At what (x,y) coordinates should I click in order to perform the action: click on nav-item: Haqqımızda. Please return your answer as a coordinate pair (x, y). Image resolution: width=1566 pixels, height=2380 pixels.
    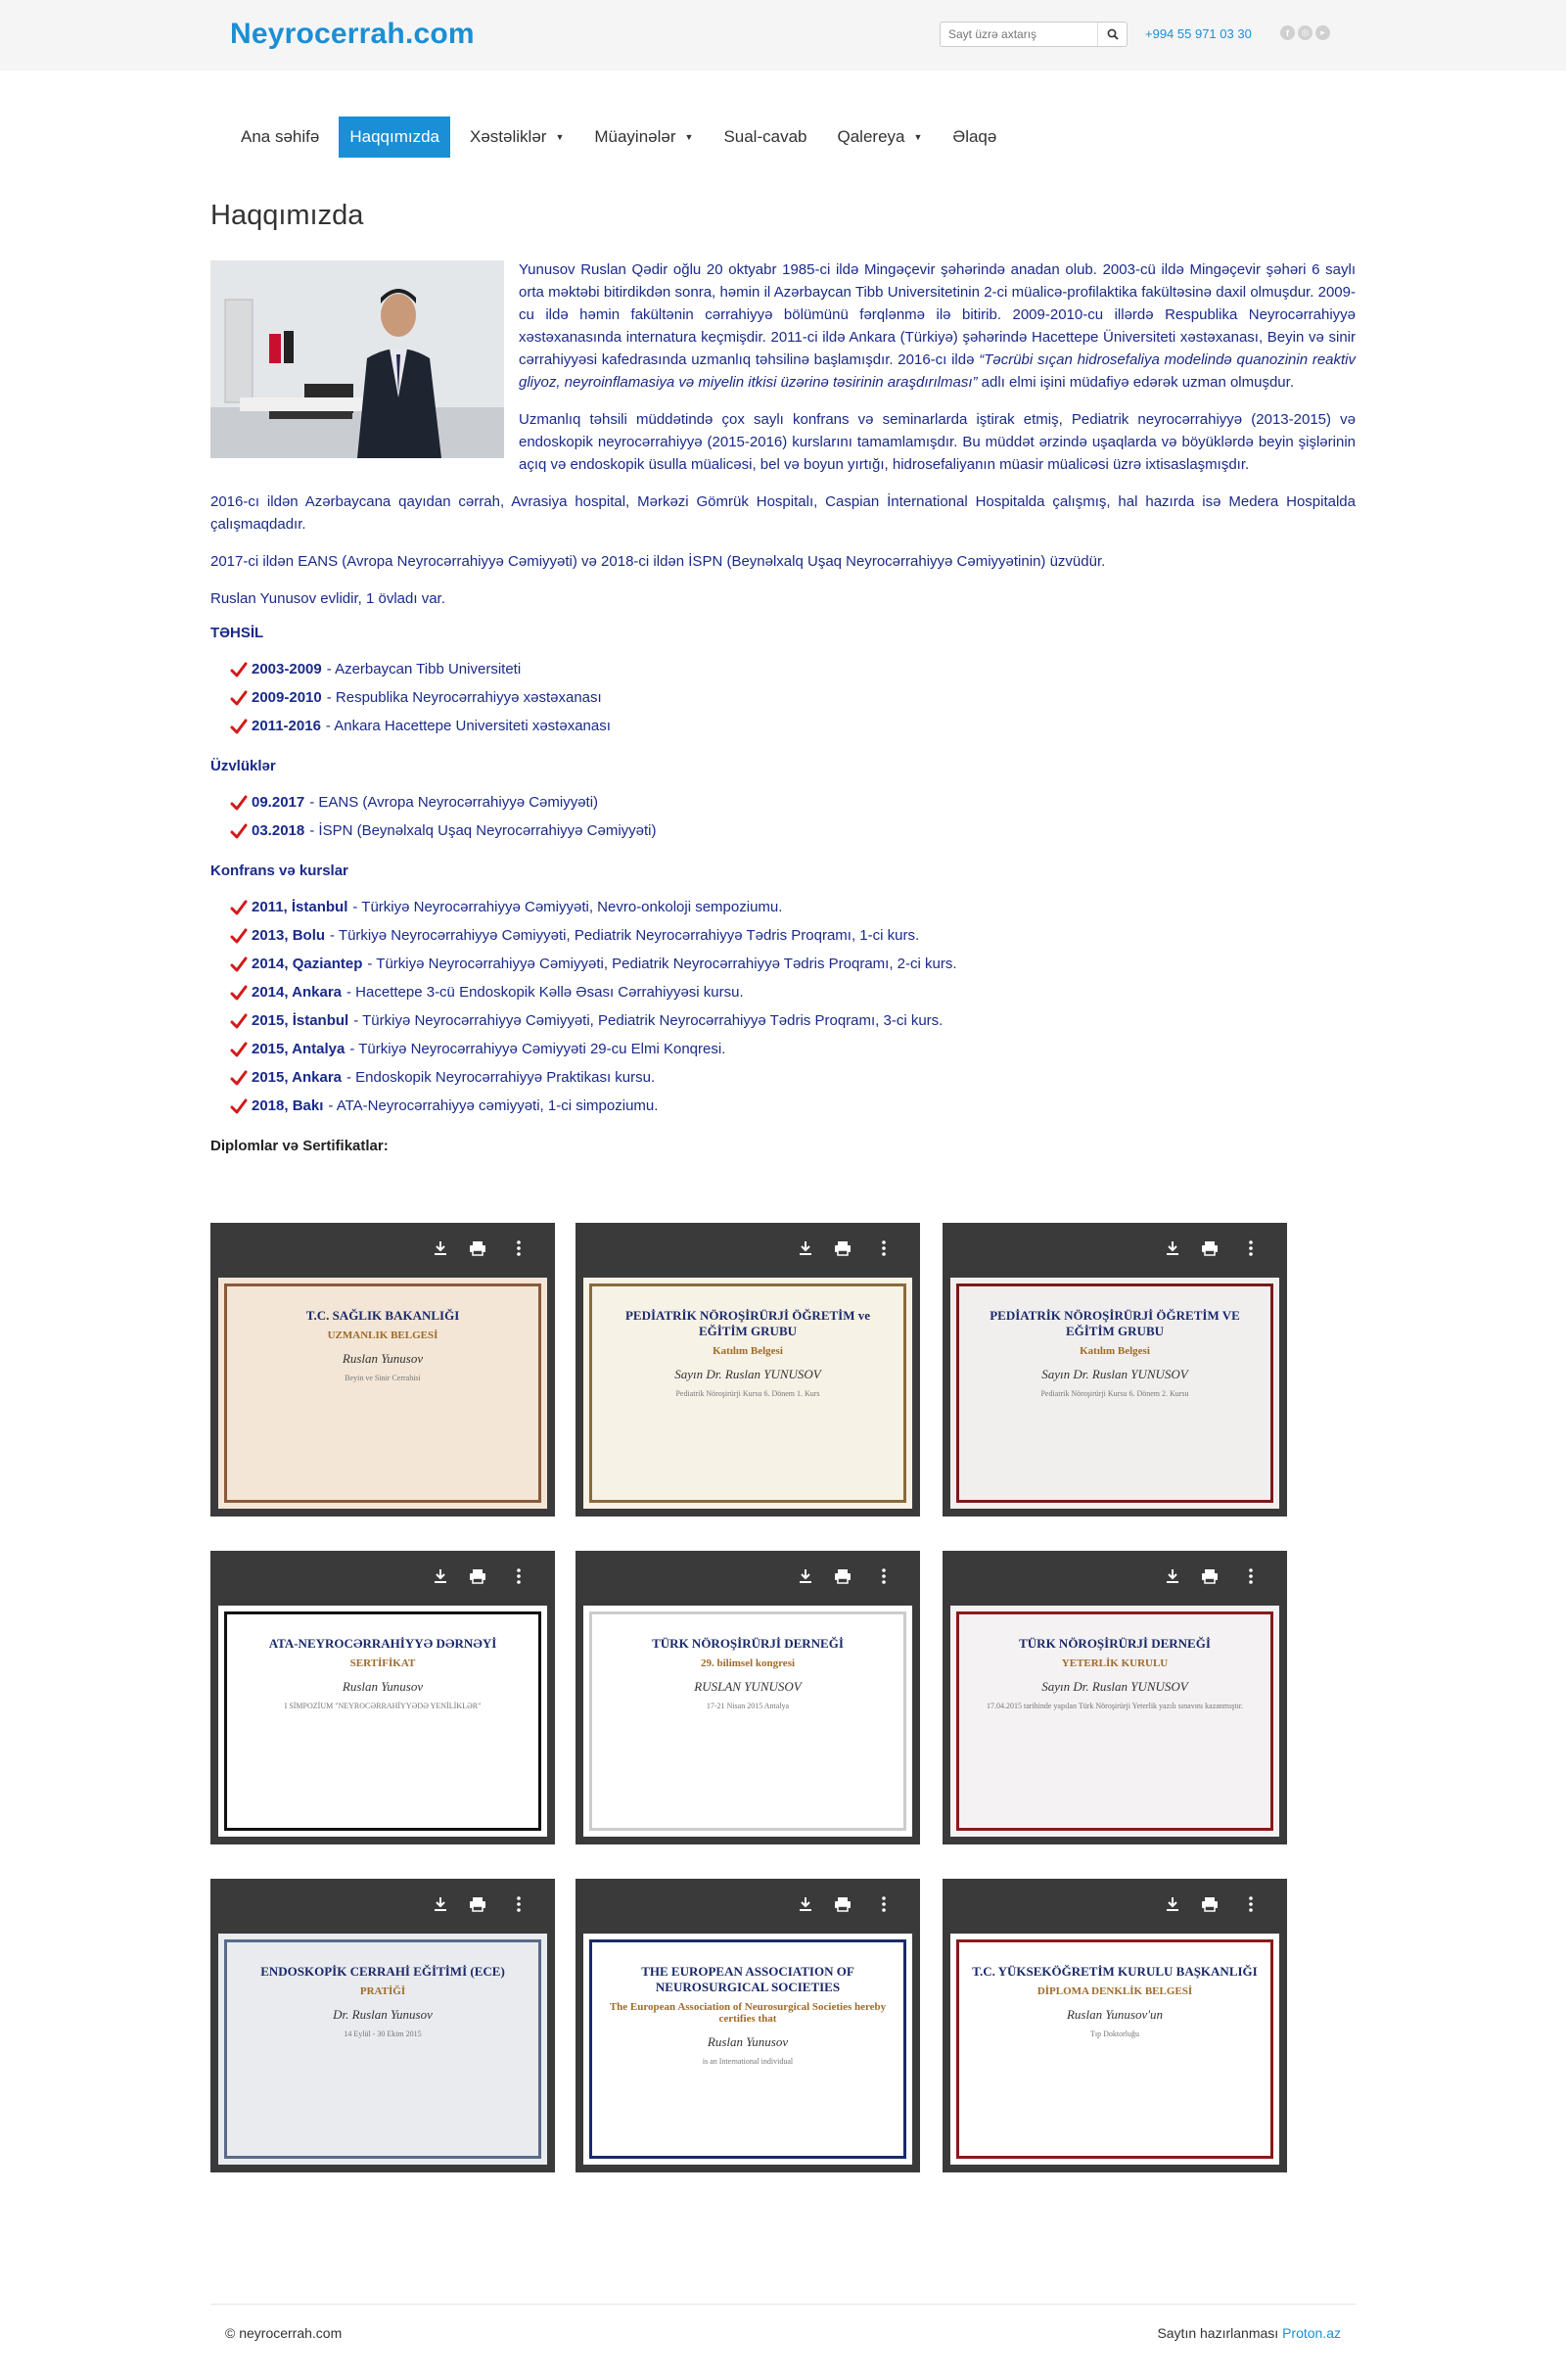
    Looking at the image, I should click on (395, 137).